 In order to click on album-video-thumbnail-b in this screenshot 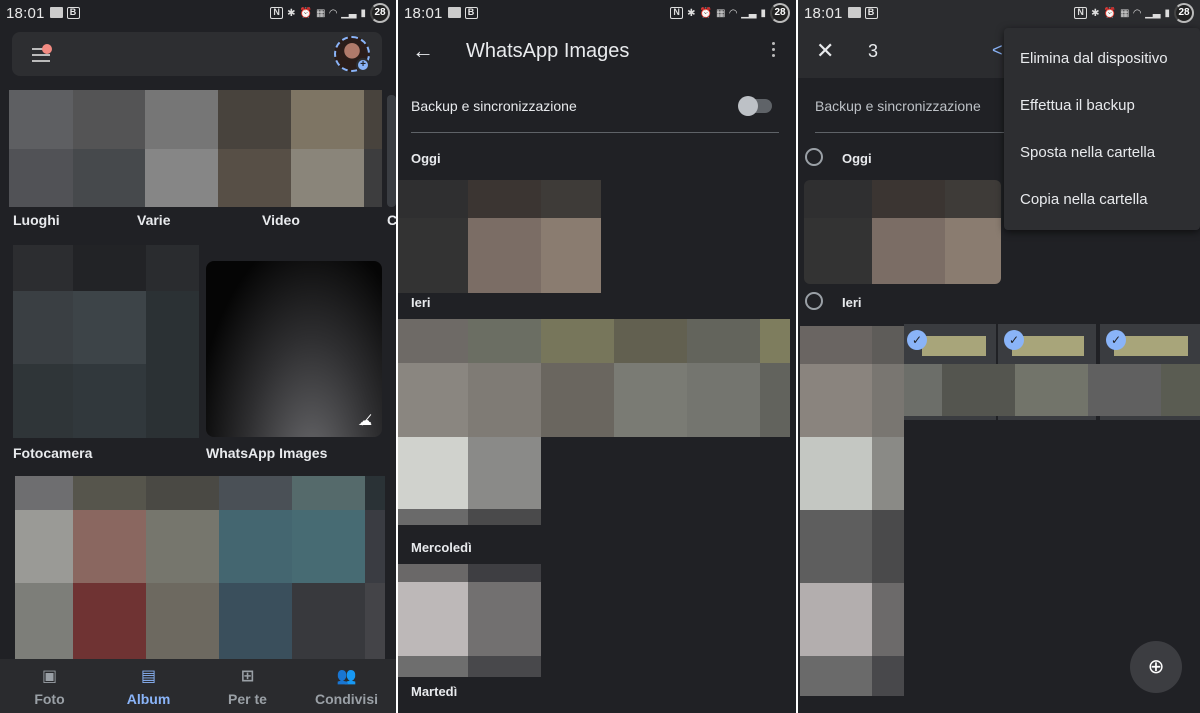, I will do `click(327, 148)`.